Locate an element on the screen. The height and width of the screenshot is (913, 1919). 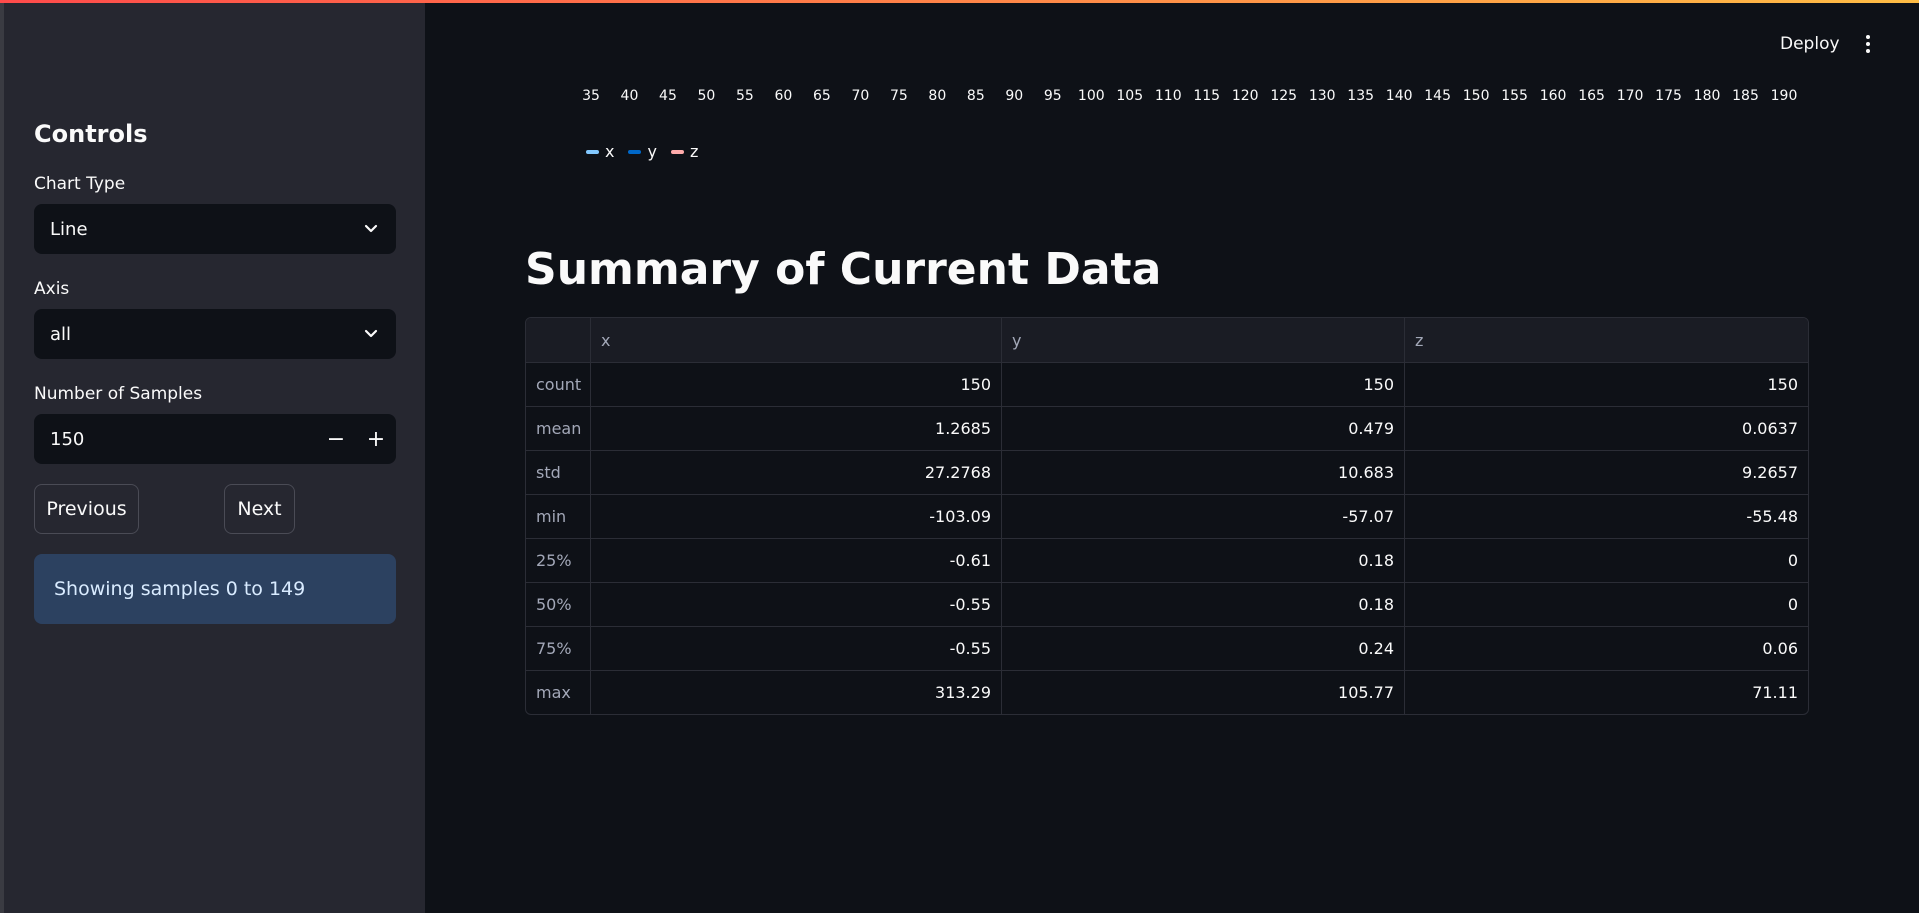
x-tick-label: 115 is located at coordinates (1207, 96).